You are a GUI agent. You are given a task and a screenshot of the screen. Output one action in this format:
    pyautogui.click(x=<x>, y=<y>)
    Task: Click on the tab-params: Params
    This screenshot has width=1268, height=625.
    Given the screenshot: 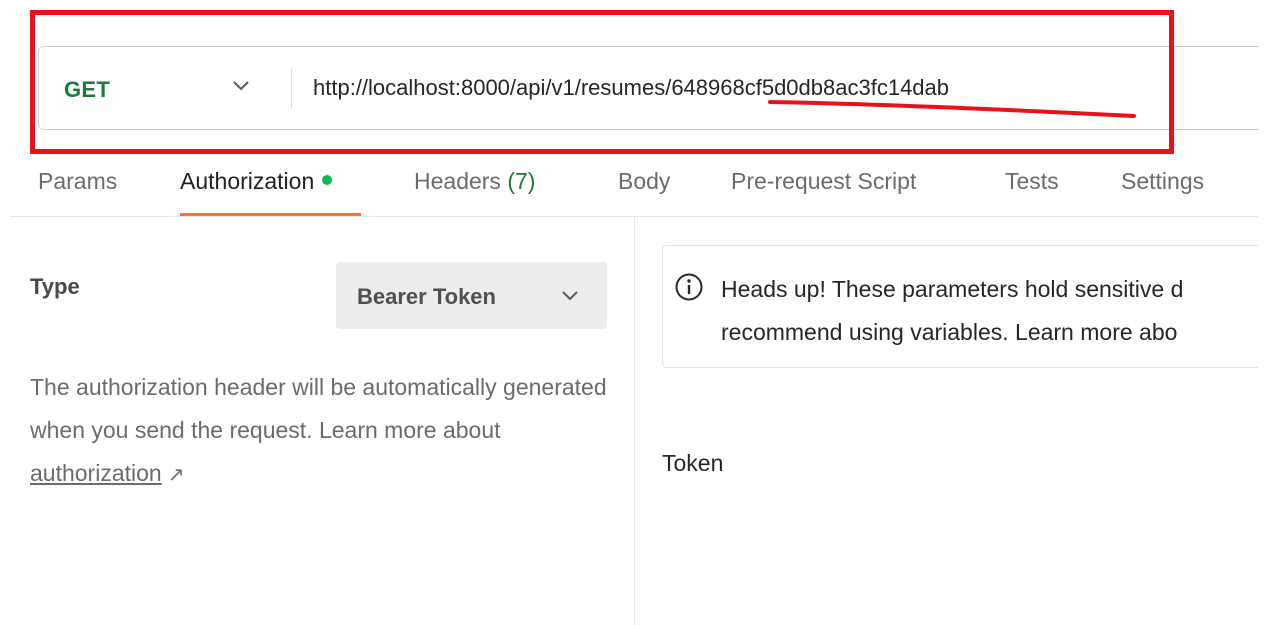 What is the action you would take?
    pyautogui.click(x=77, y=181)
    